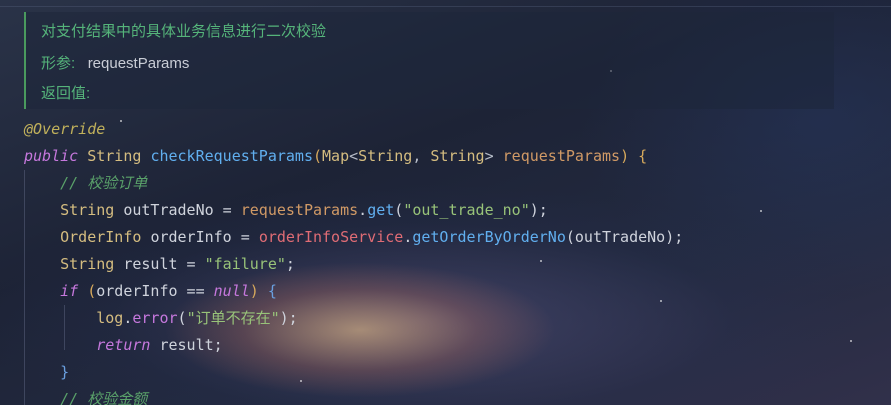 The width and height of the screenshot is (891, 405). I want to click on variable: outTradeNo, so click(168, 210).